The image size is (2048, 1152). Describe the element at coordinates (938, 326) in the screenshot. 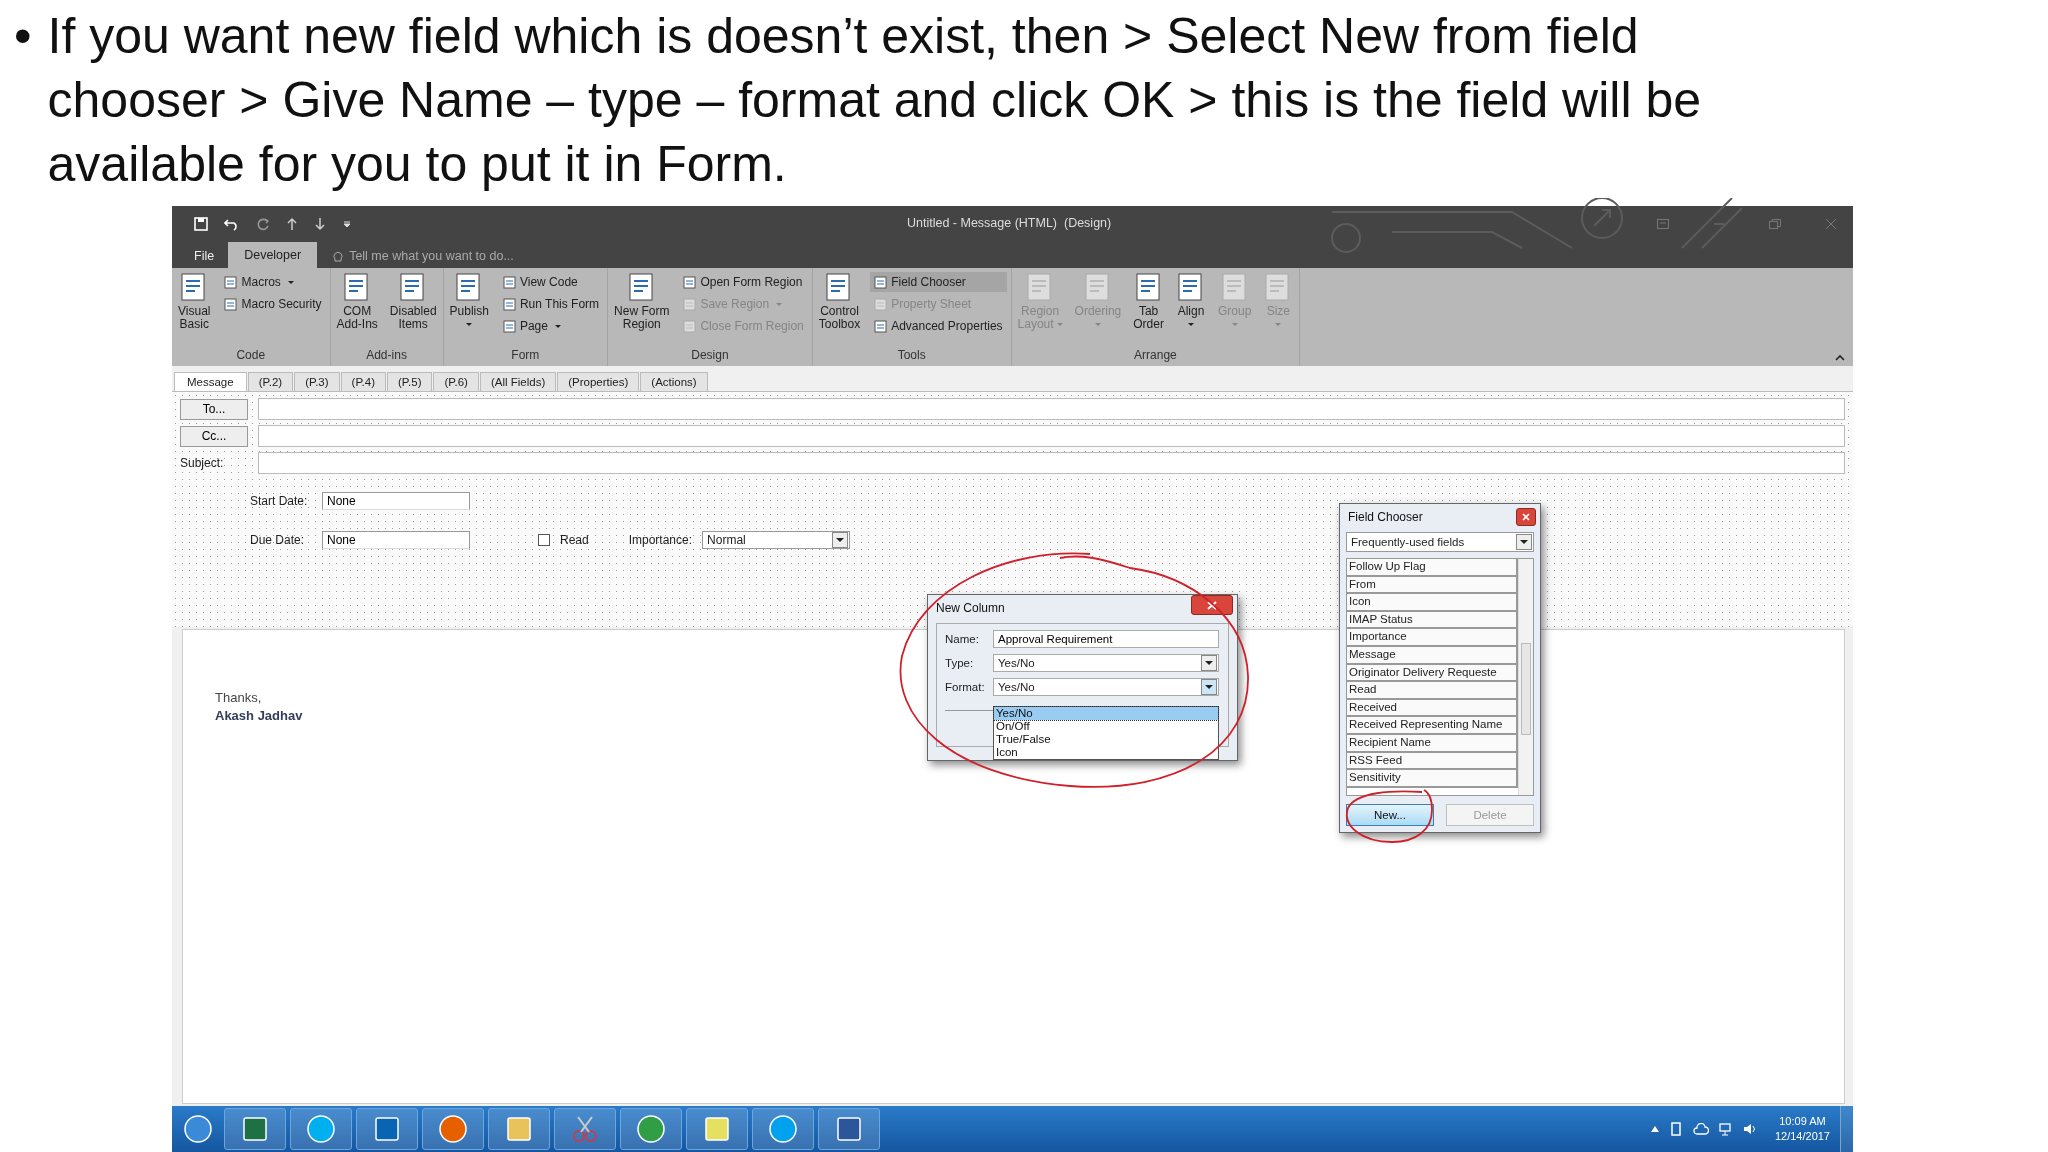

I see `ribbon-button: Advanced Properties` at that location.